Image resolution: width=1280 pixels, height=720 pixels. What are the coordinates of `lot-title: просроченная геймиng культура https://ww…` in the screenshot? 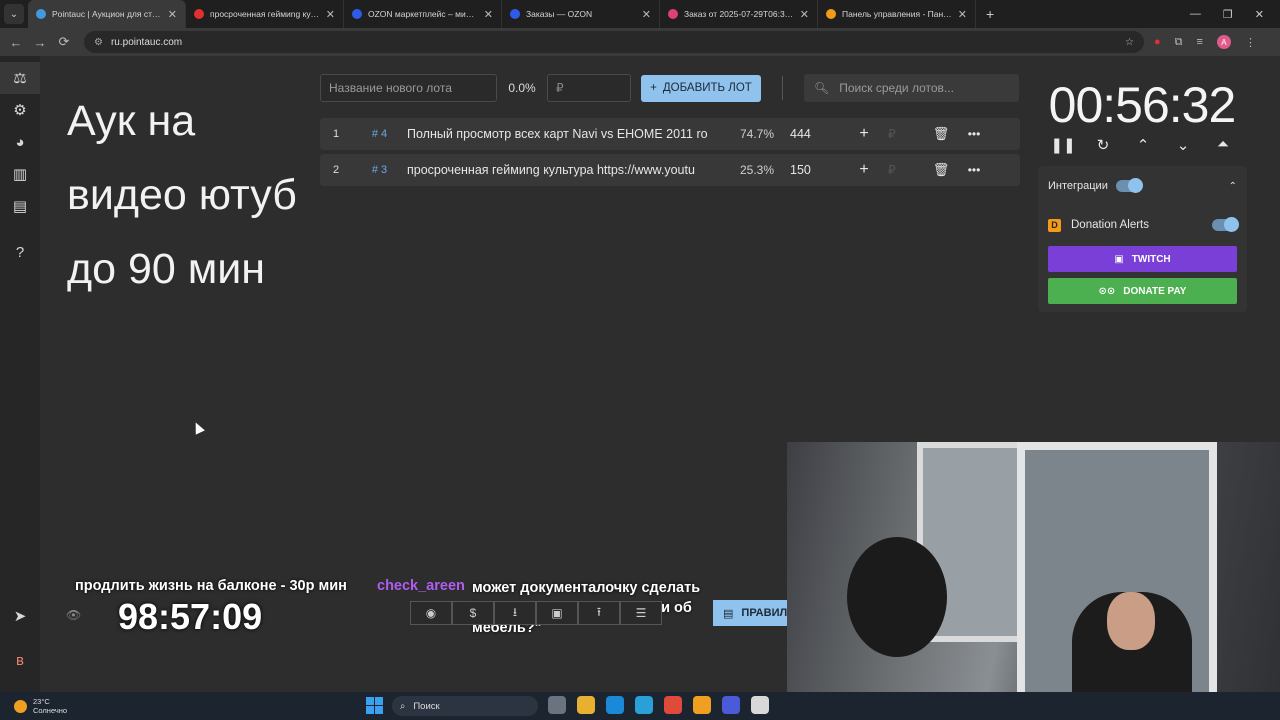 It's located at (563, 170).